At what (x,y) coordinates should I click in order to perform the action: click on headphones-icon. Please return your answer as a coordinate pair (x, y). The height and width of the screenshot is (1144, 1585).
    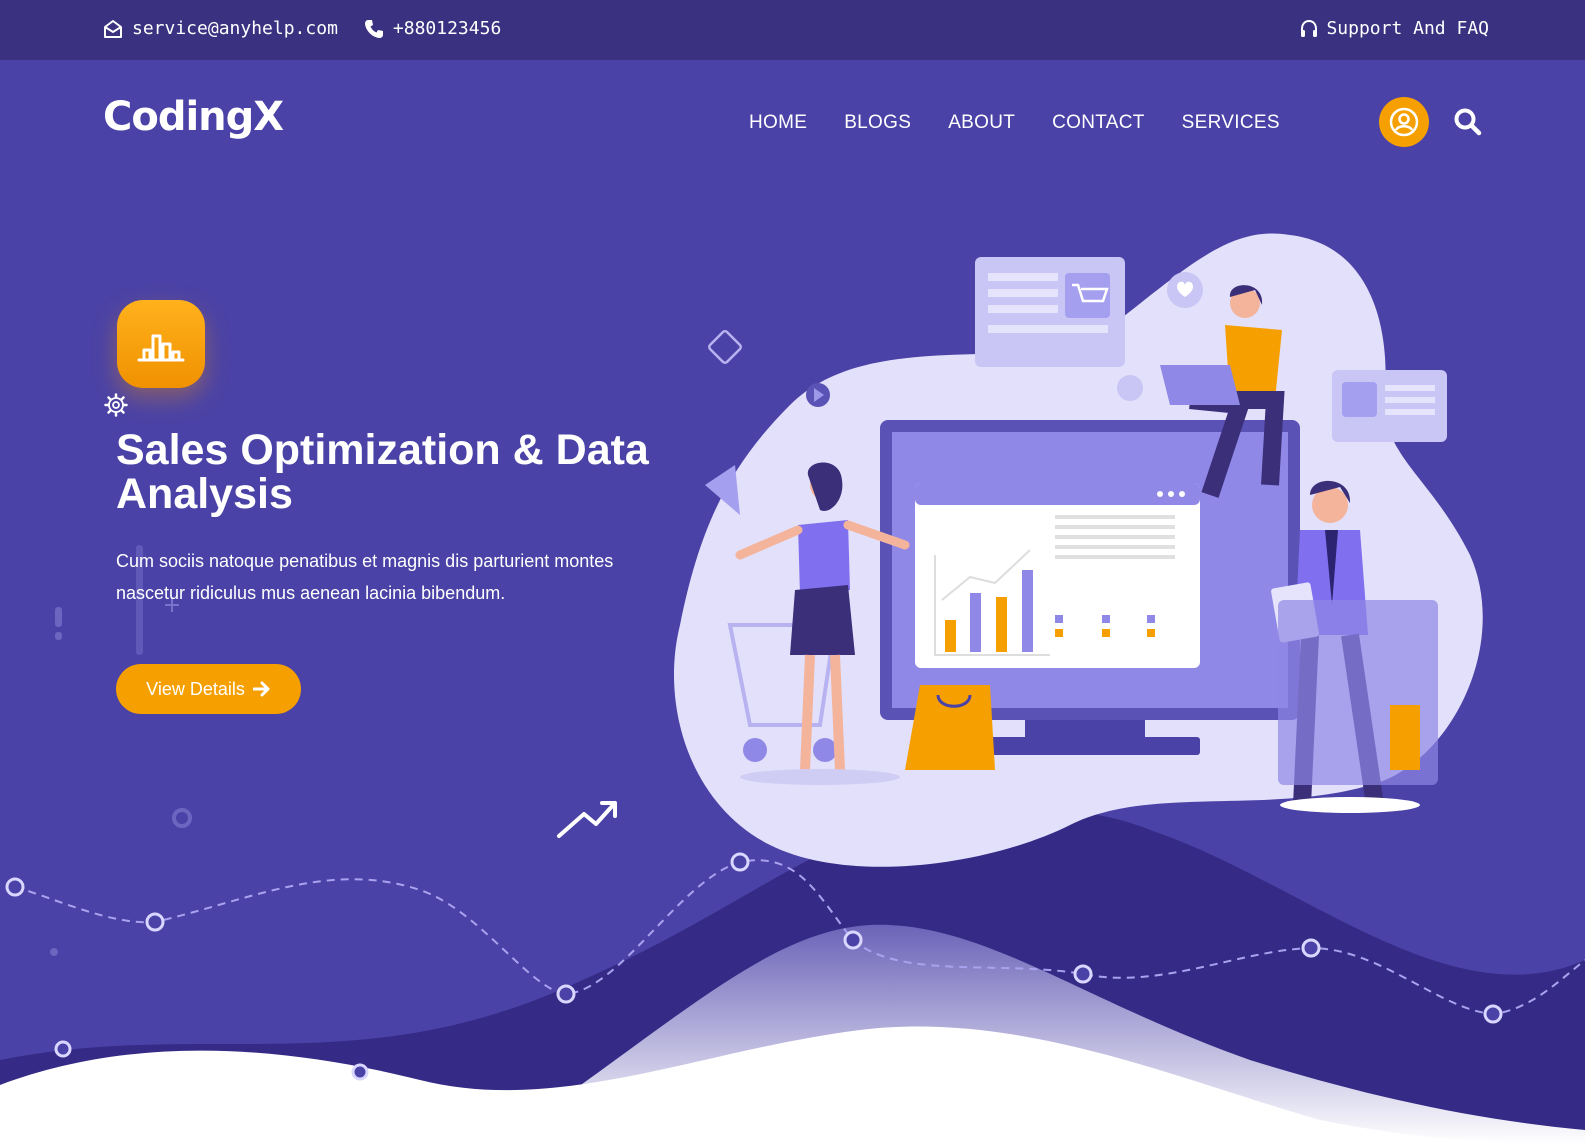
    Looking at the image, I should click on (1309, 28).